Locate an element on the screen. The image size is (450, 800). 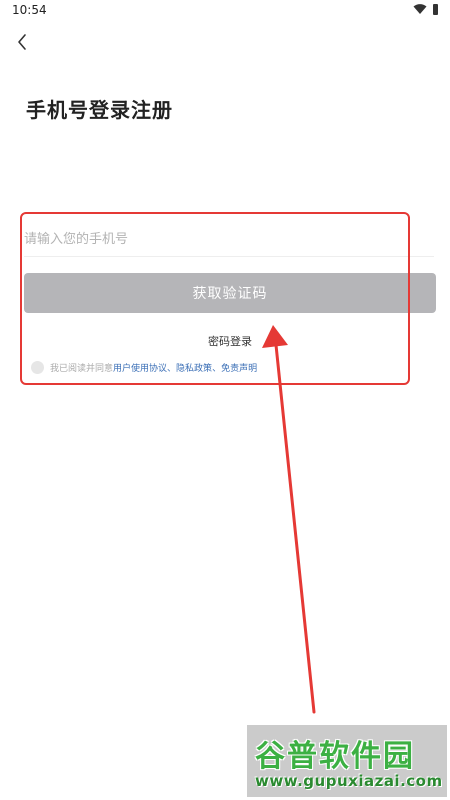
status-bar: 10:54 is located at coordinates (225, 11).